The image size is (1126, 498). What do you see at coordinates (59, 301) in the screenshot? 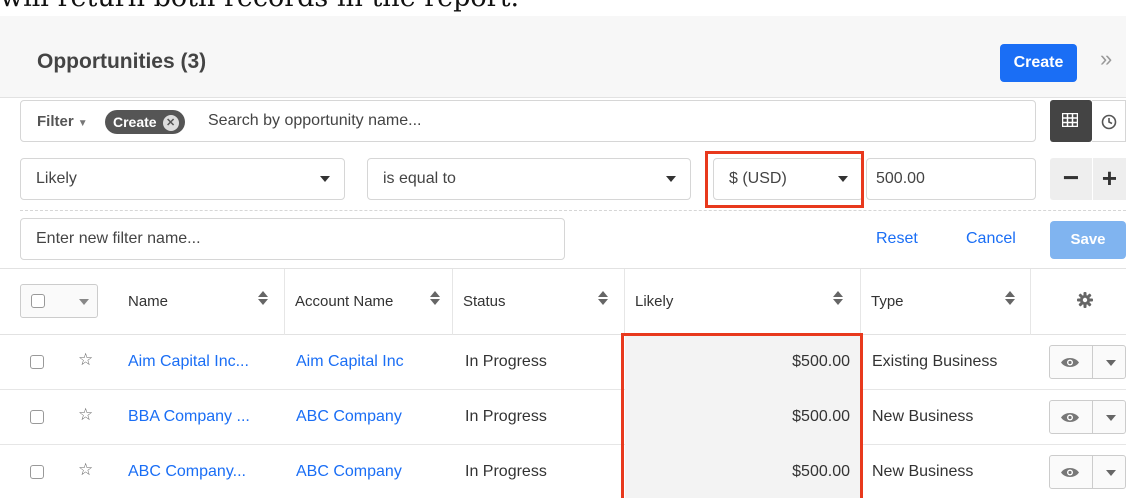
I see `select-all-dropdown` at bounding box center [59, 301].